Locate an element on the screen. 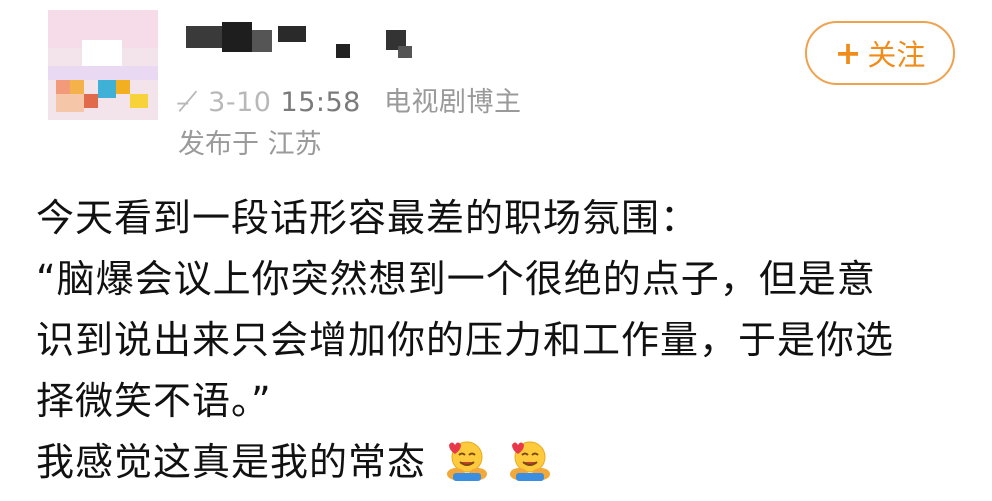  content-line-last: 我感觉这真是我的常态 is located at coordinates (501, 462).